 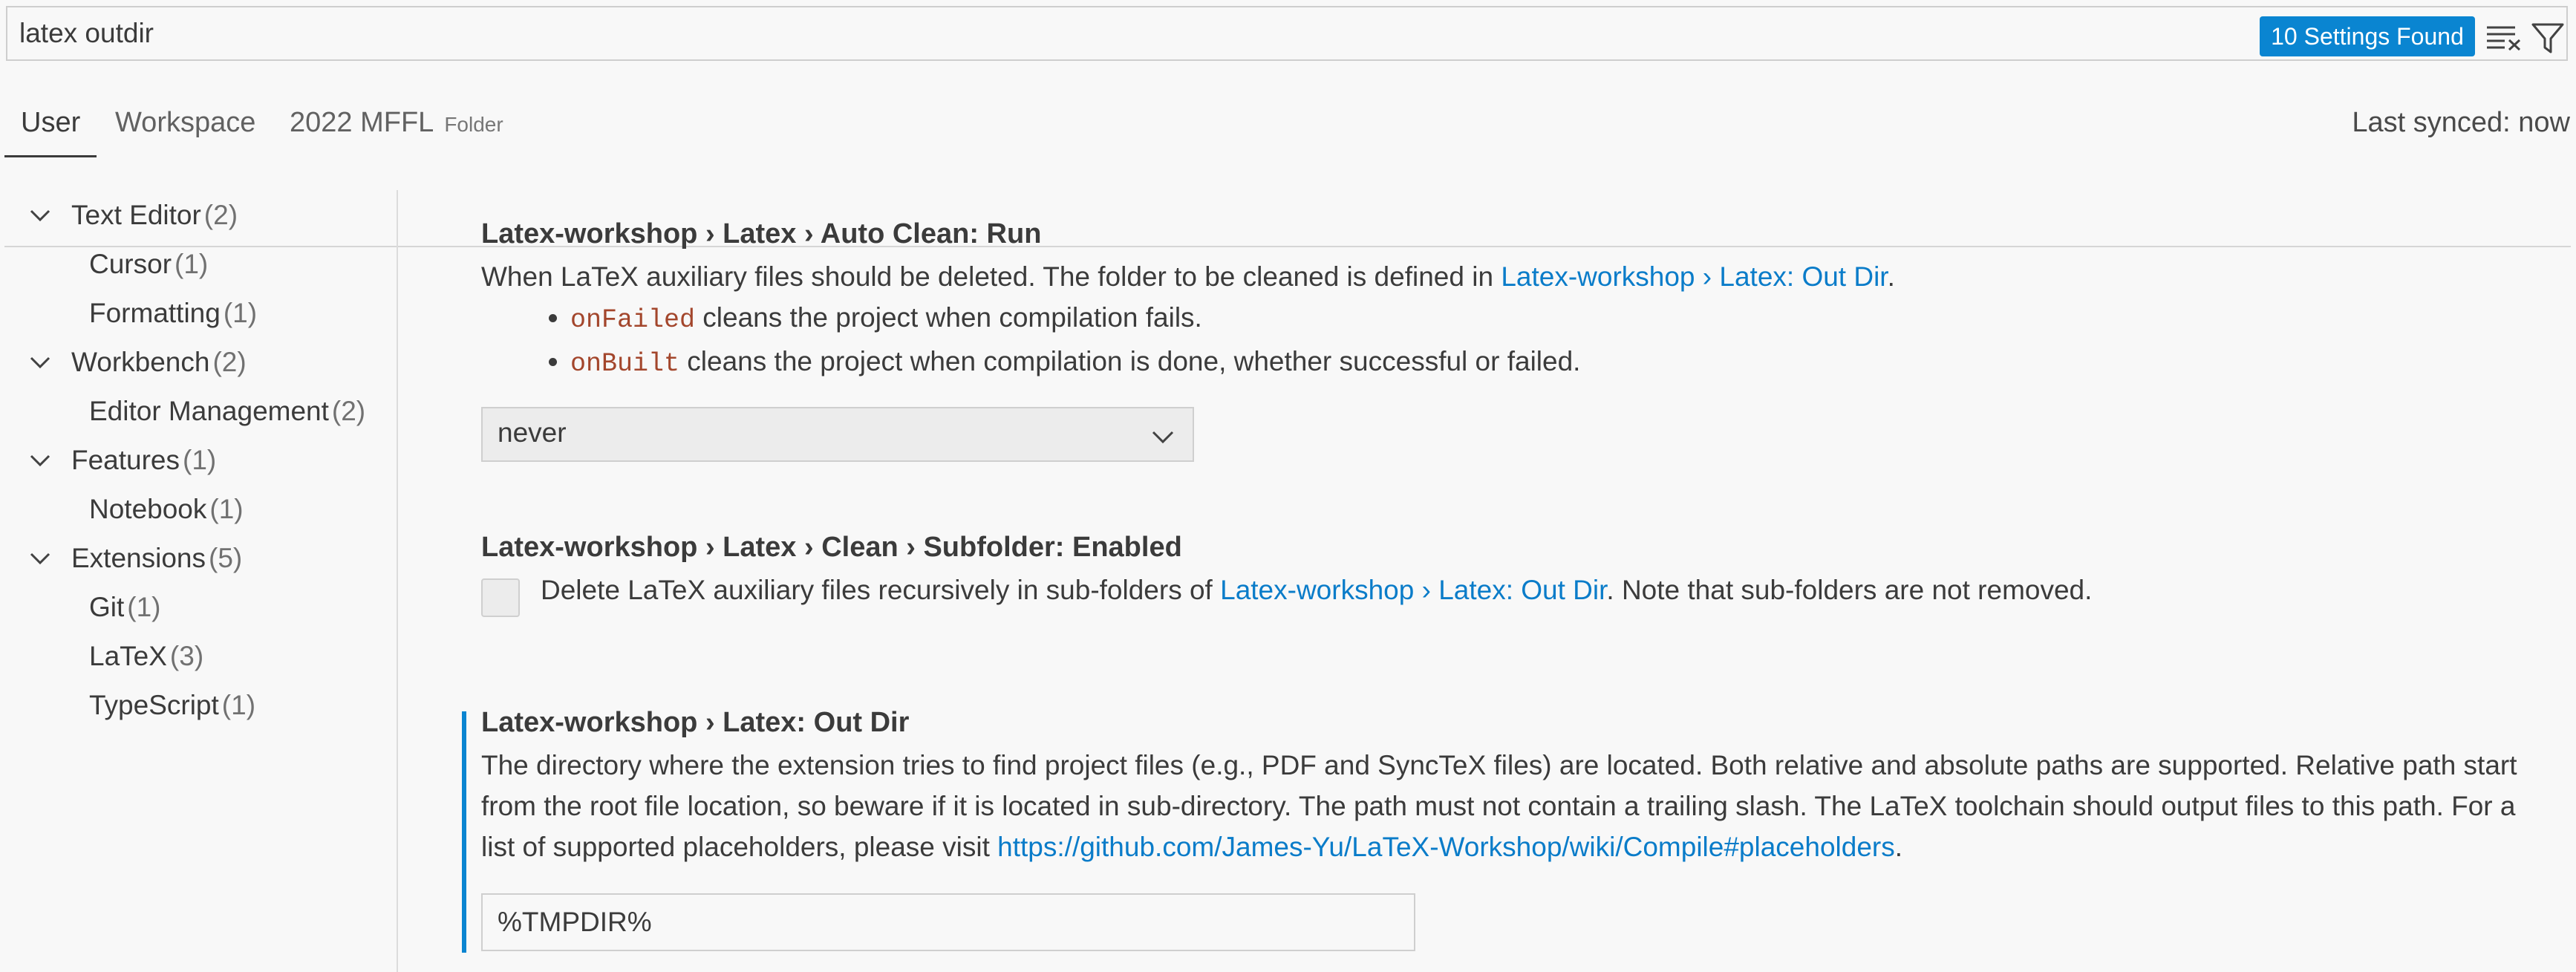 What do you see at coordinates (633, 320) in the screenshot?
I see `enum-code: onFailed` at bounding box center [633, 320].